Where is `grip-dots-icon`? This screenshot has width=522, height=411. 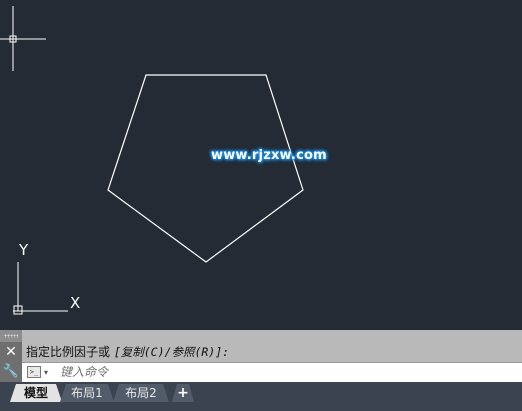 grip-dots-icon is located at coordinates (11, 336).